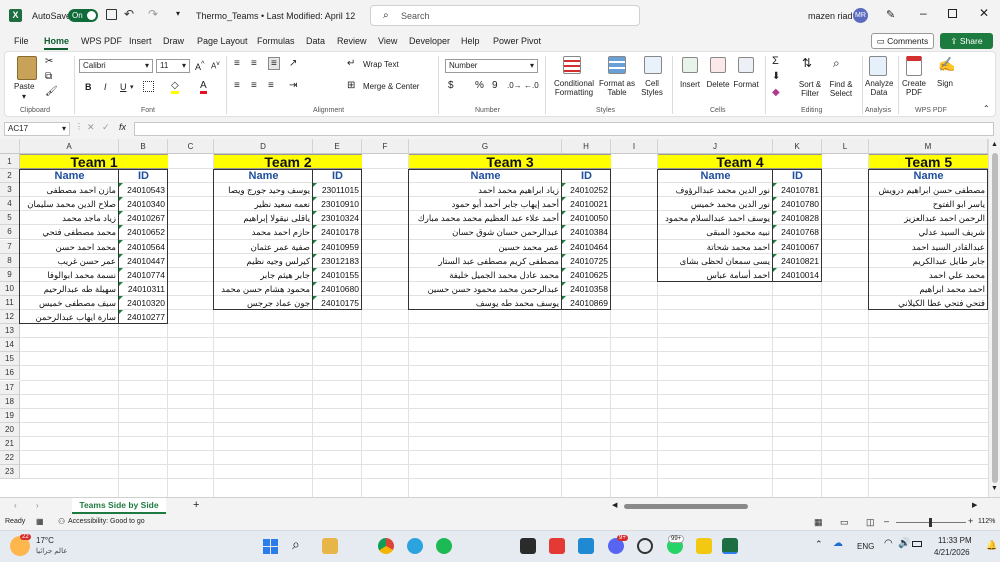 The image size is (1000, 562). What do you see at coordinates (83, 15) in the screenshot?
I see `autosave-toggle: On` at bounding box center [83, 15].